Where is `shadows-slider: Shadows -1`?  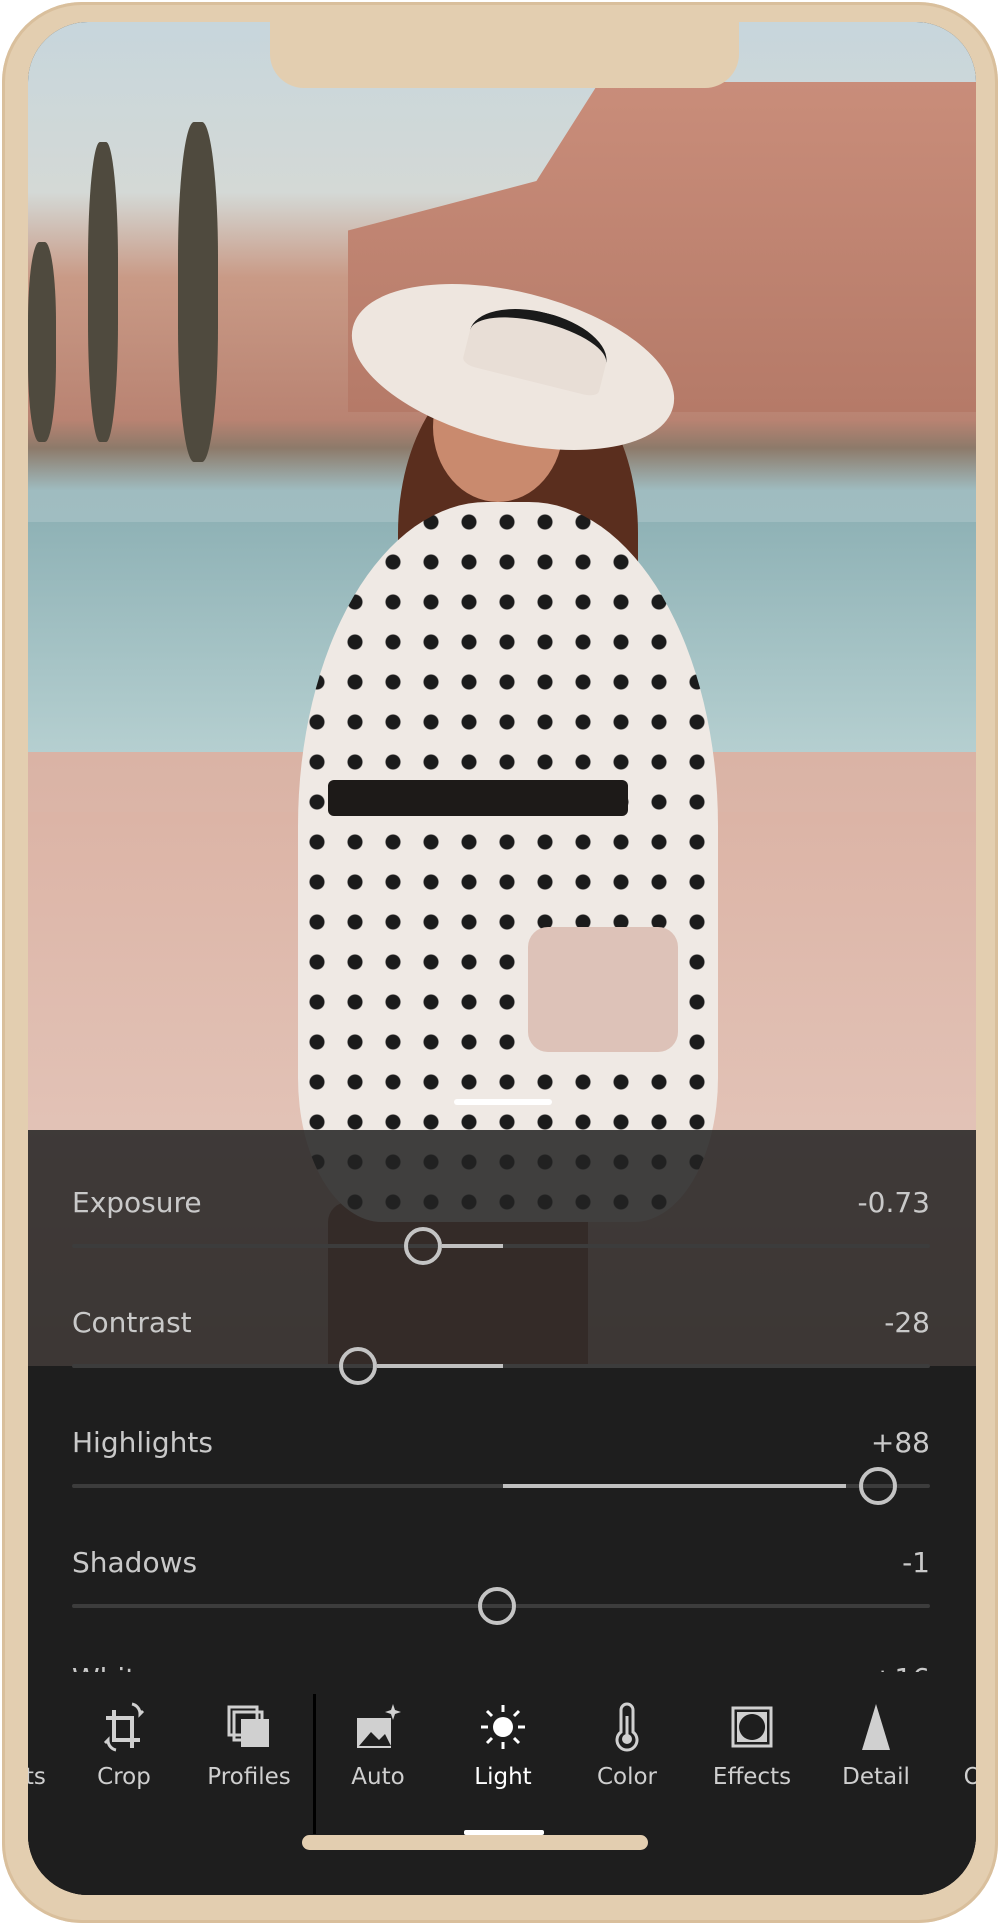
shadows-slider: Shadows -1 is located at coordinates (501, 1596).